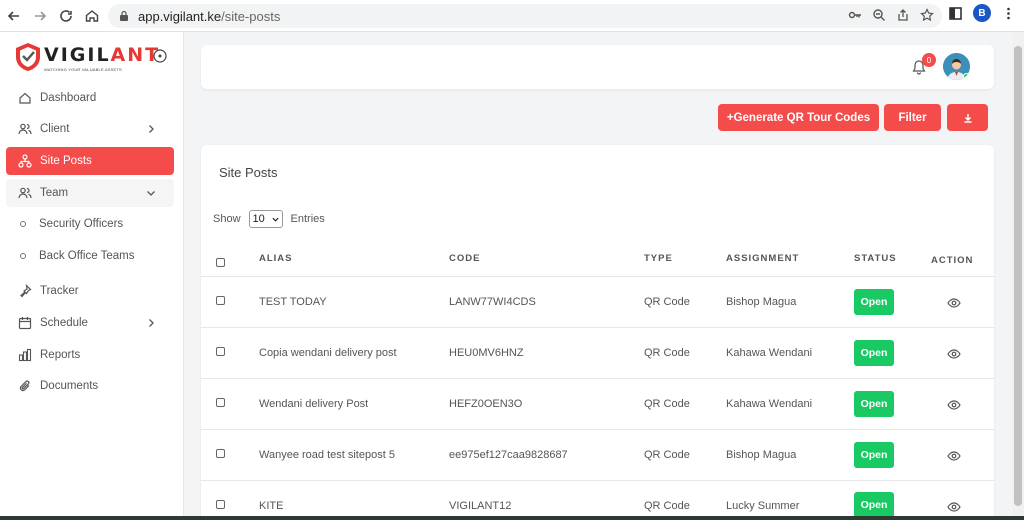  I want to click on page-scrollbar, so click(1018, 276).